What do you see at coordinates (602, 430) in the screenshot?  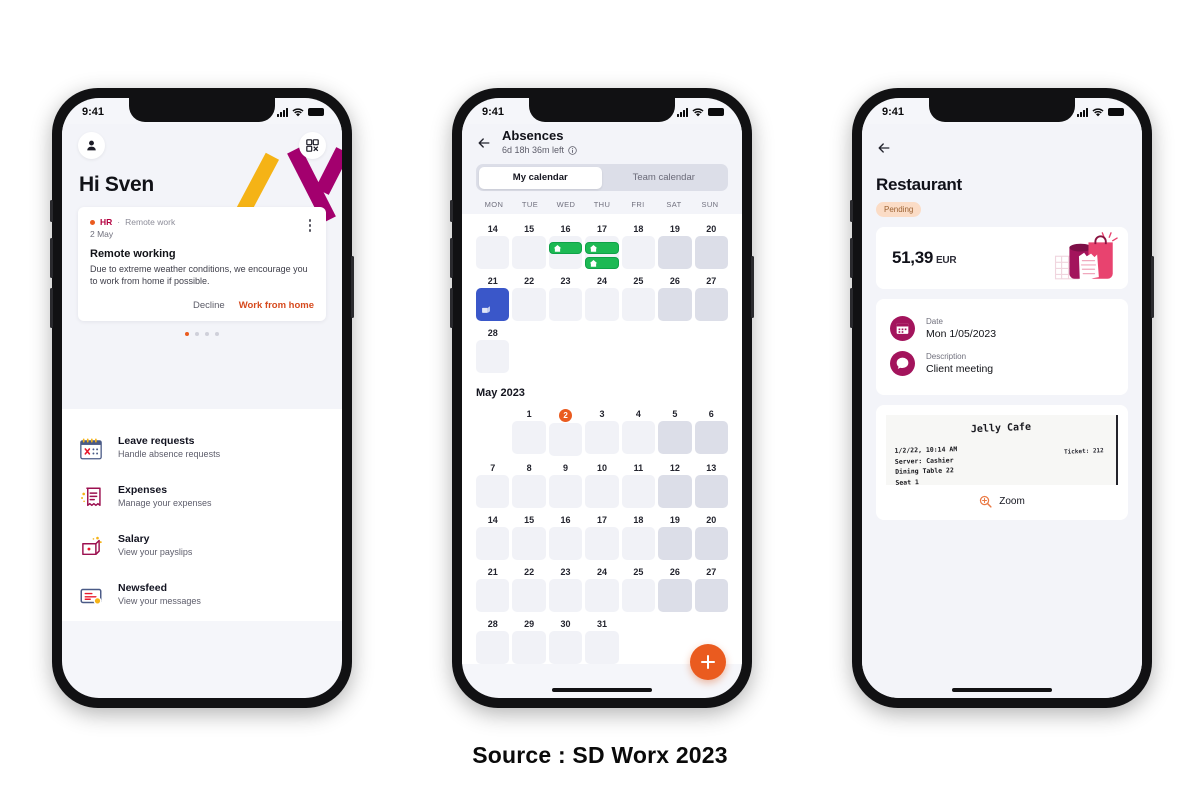 I see `calendar-day-cell: 3` at bounding box center [602, 430].